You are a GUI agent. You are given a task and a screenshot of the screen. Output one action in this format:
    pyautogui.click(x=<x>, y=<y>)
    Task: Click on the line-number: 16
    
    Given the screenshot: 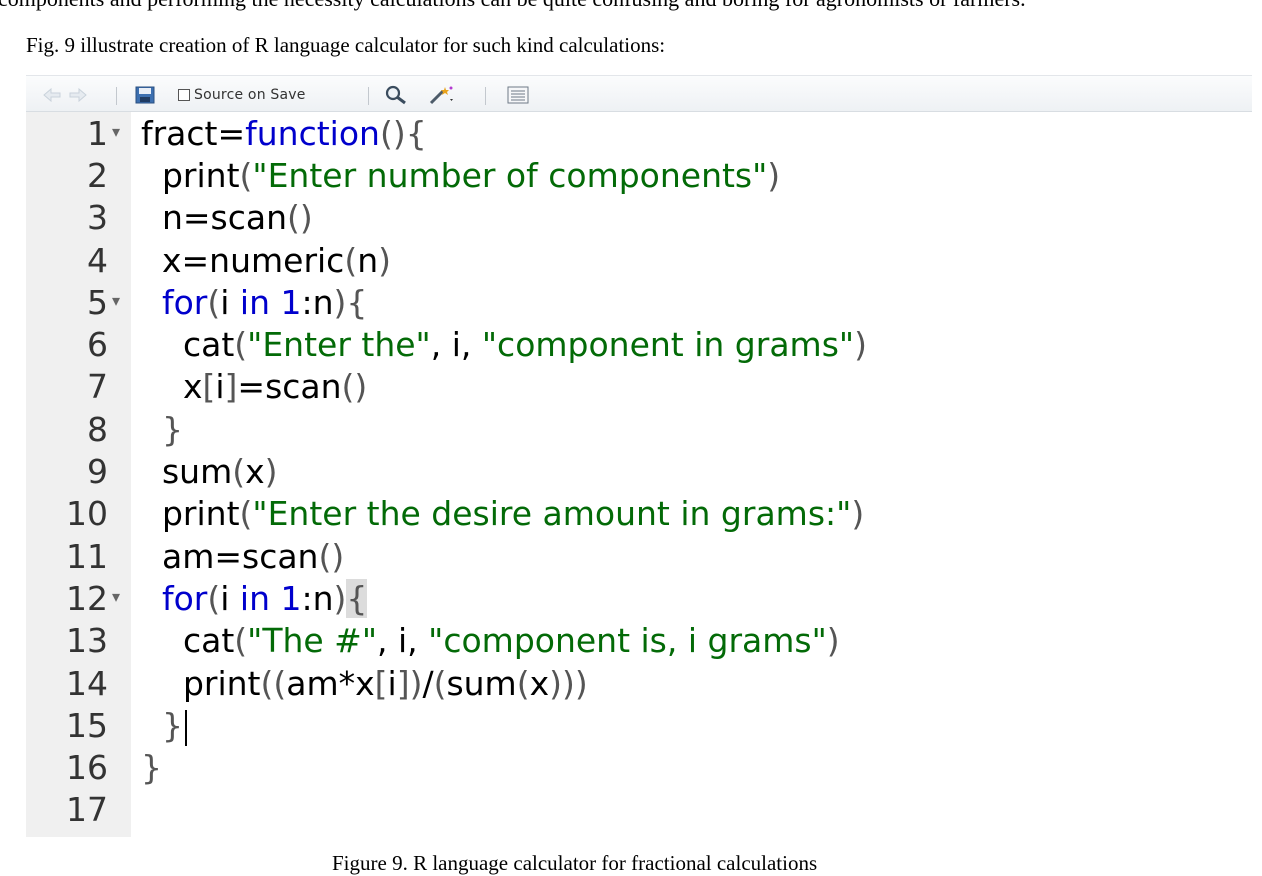 What is the action you would take?
    pyautogui.click(x=87, y=767)
    